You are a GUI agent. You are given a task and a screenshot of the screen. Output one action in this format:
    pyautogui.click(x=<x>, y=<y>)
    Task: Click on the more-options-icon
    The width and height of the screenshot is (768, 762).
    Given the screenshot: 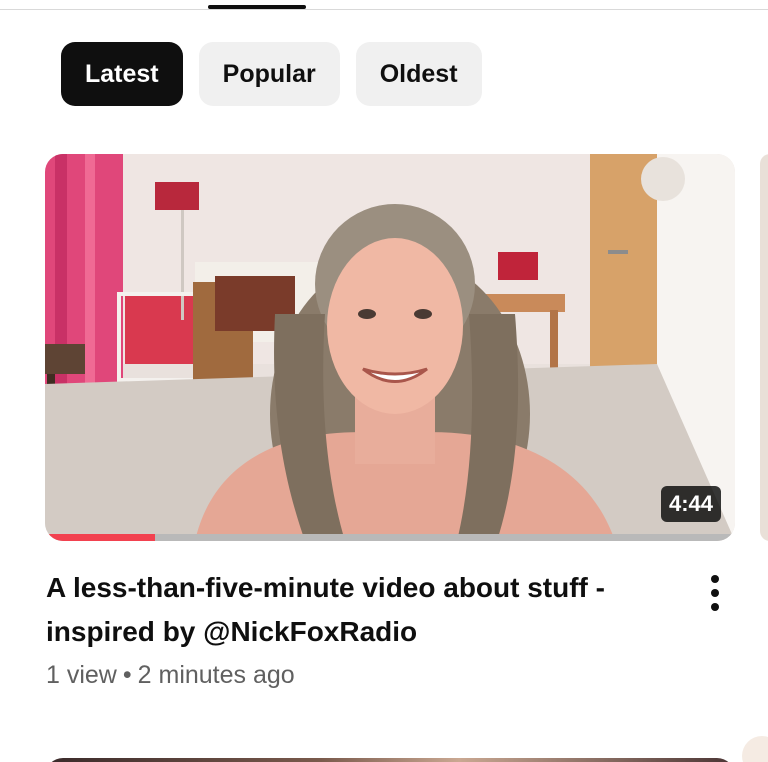 What is the action you would take?
    pyautogui.click(x=715, y=593)
    